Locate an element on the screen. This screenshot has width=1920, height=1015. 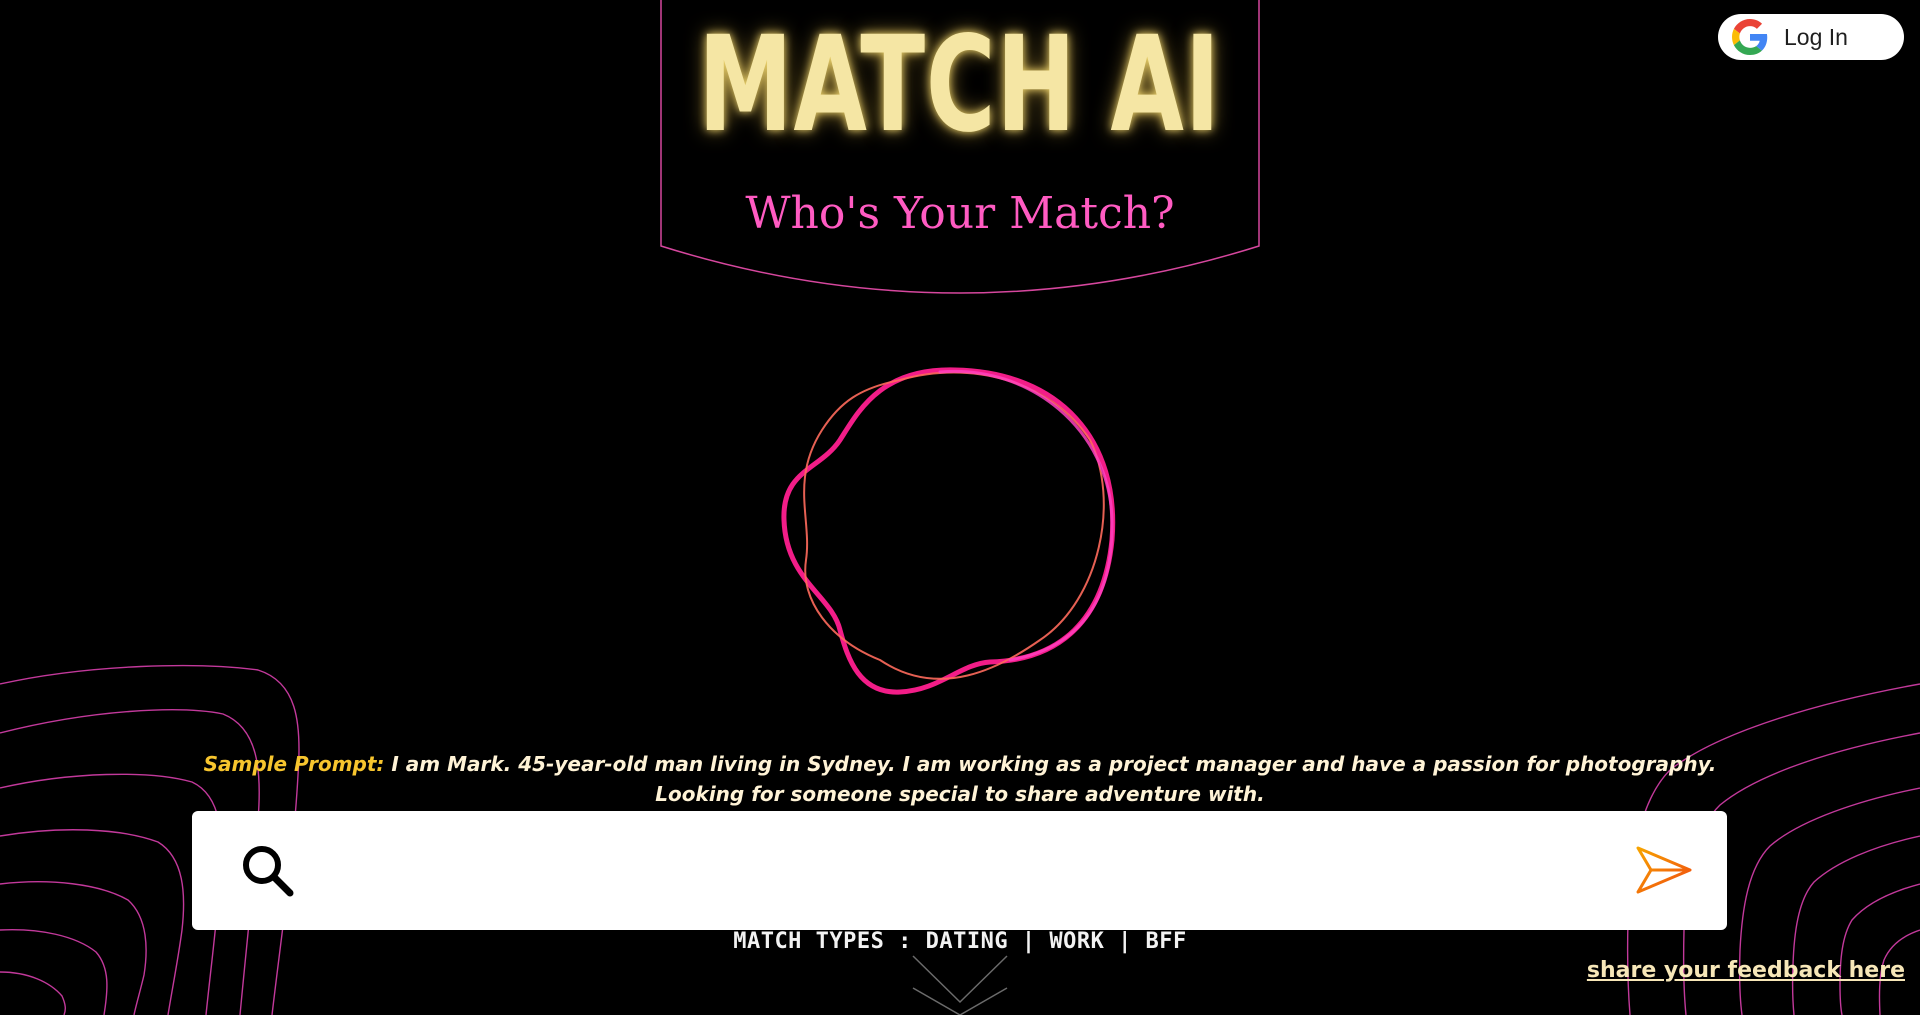
send-arrow-icon is located at coordinates (1664, 870).